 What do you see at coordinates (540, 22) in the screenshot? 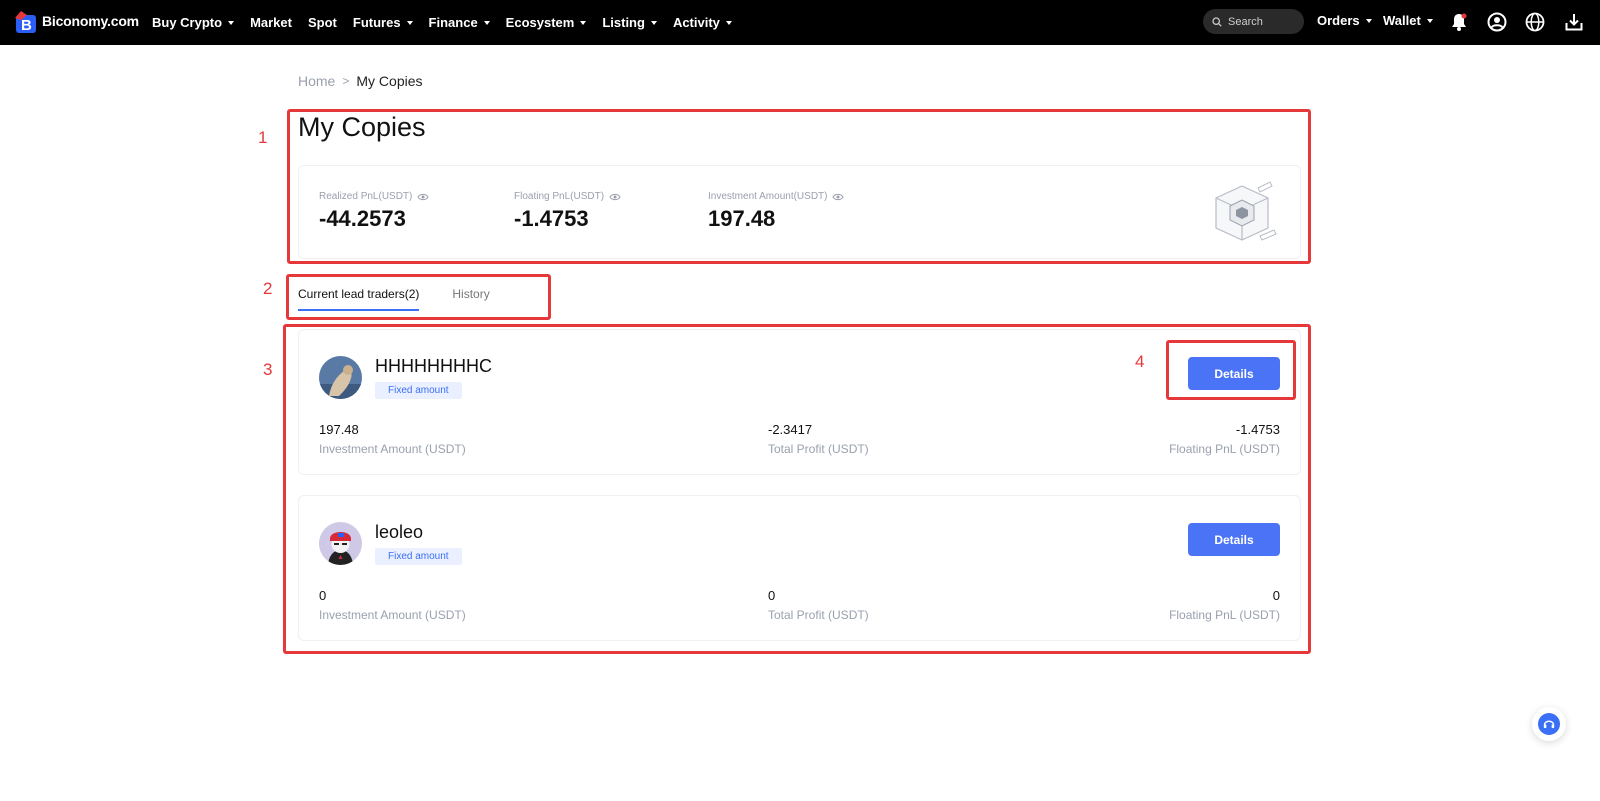
I see `nav-label: Ecosystem` at bounding box center [540, 22].